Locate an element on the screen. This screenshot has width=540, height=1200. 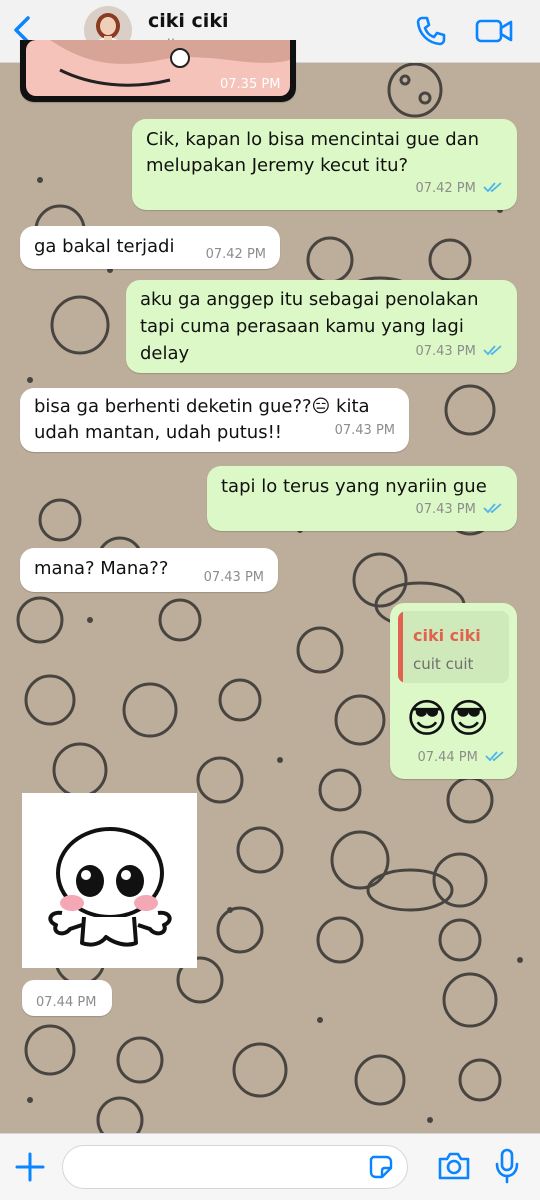
reply-bar is located at coordinates (400, 647).